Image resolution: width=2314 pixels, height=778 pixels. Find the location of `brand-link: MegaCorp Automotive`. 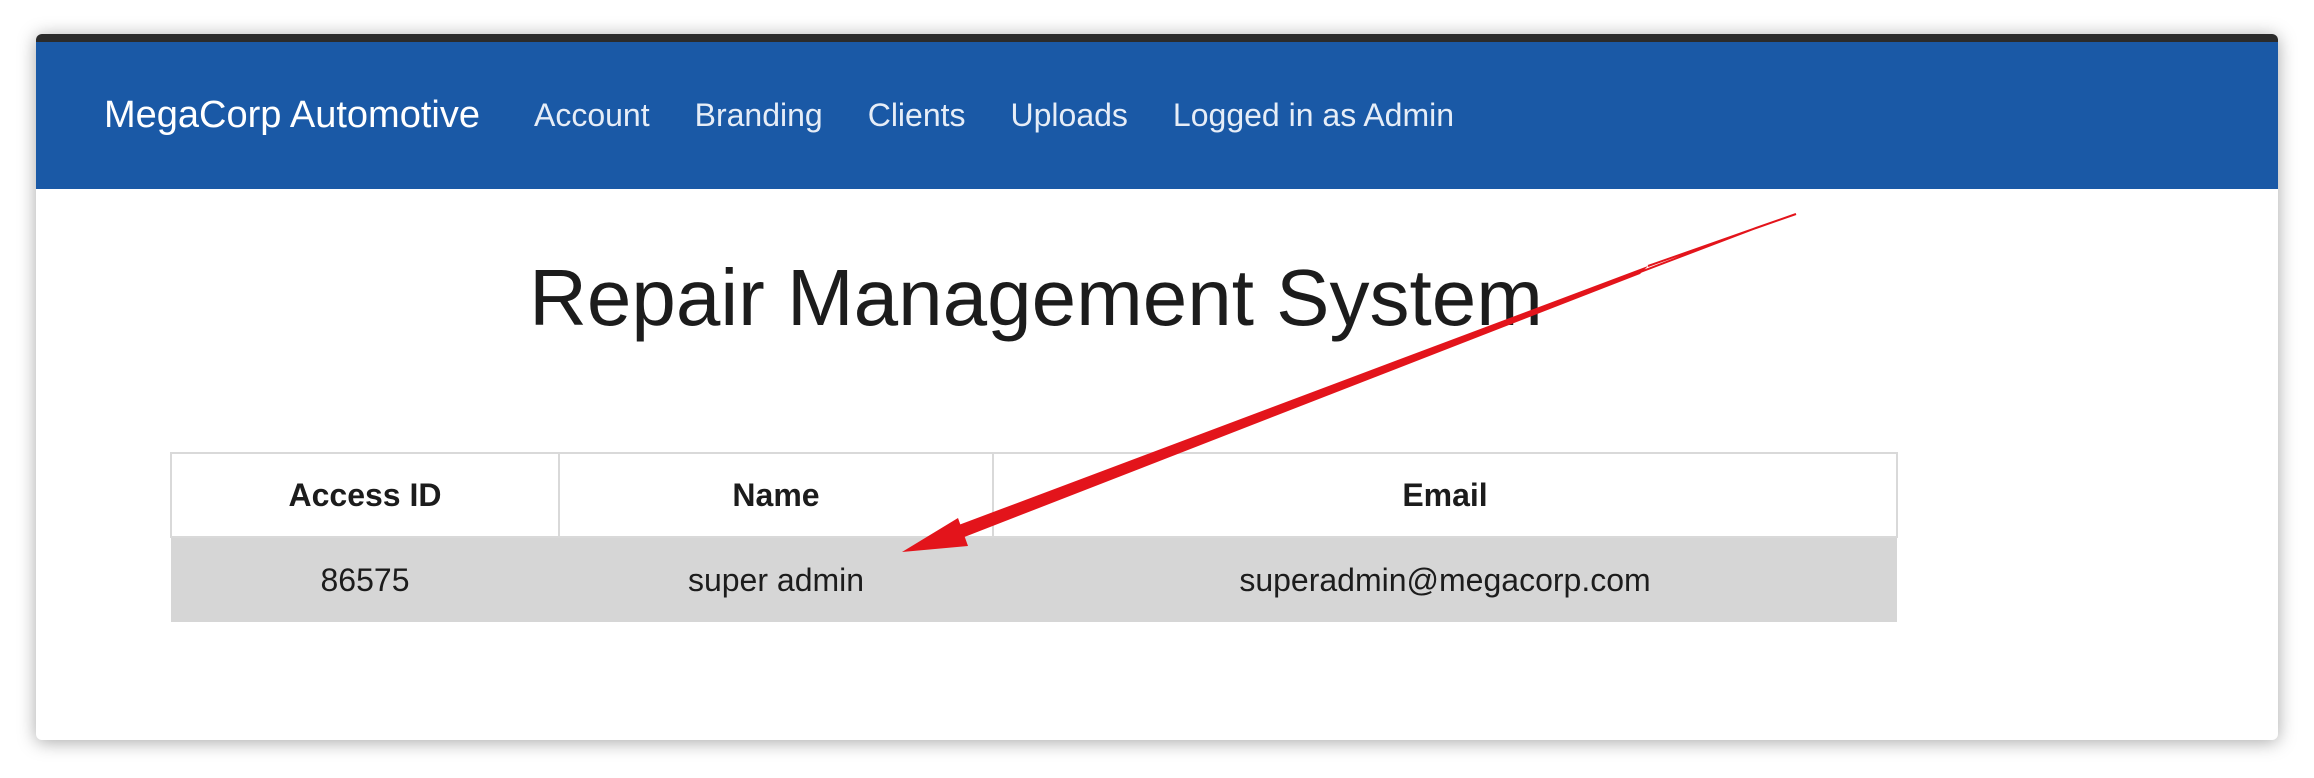

brand-link: MegaCorp Automotive is located at coordinates (292, 115).